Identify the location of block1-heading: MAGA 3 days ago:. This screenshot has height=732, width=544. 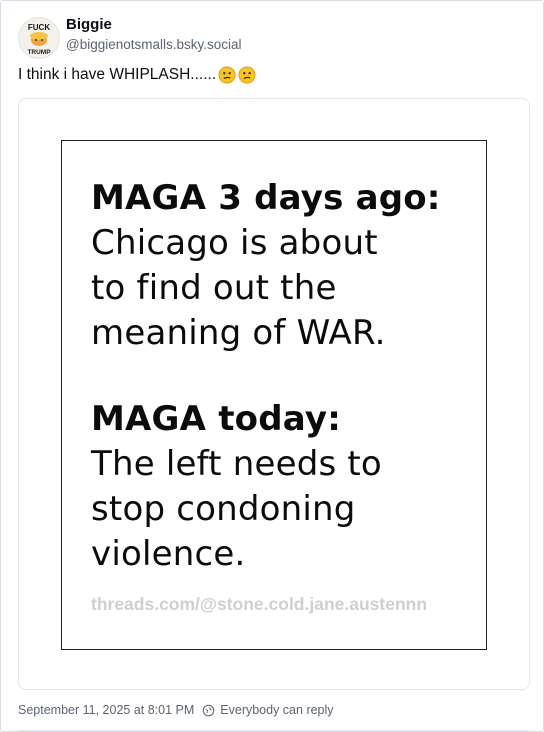
(266, 198).